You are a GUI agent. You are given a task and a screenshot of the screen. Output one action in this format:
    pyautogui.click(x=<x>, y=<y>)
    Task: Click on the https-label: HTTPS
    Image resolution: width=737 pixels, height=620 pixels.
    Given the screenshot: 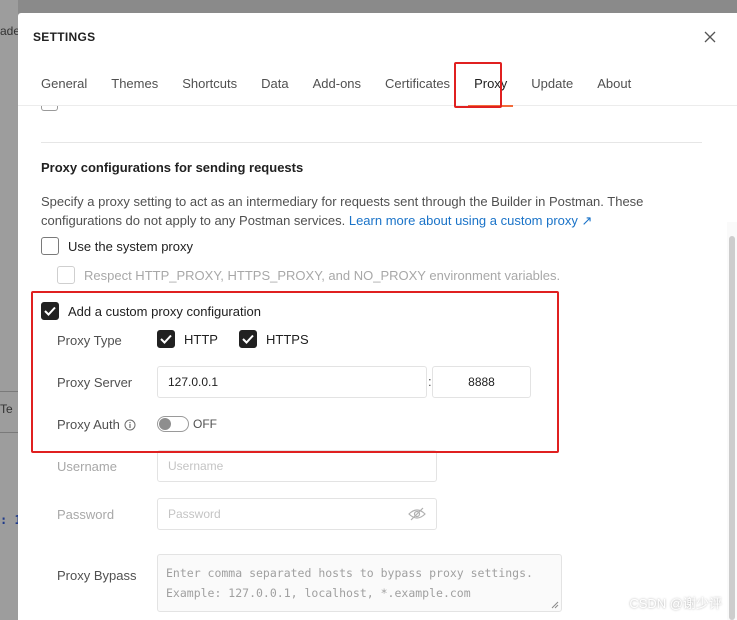 What is the action you would take?
    pyautogui.click(x=287, y=339)
    